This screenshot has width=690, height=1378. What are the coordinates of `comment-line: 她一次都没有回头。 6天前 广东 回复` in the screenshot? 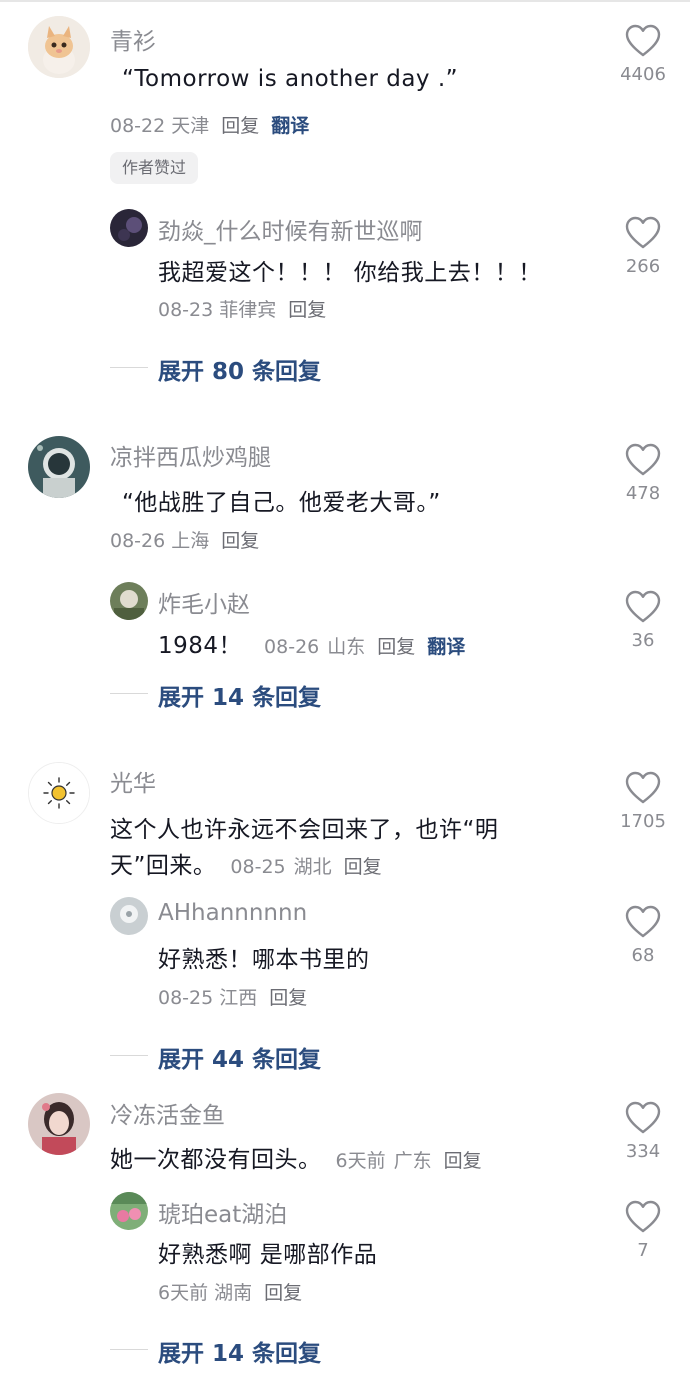 It's located at (296, 1157).